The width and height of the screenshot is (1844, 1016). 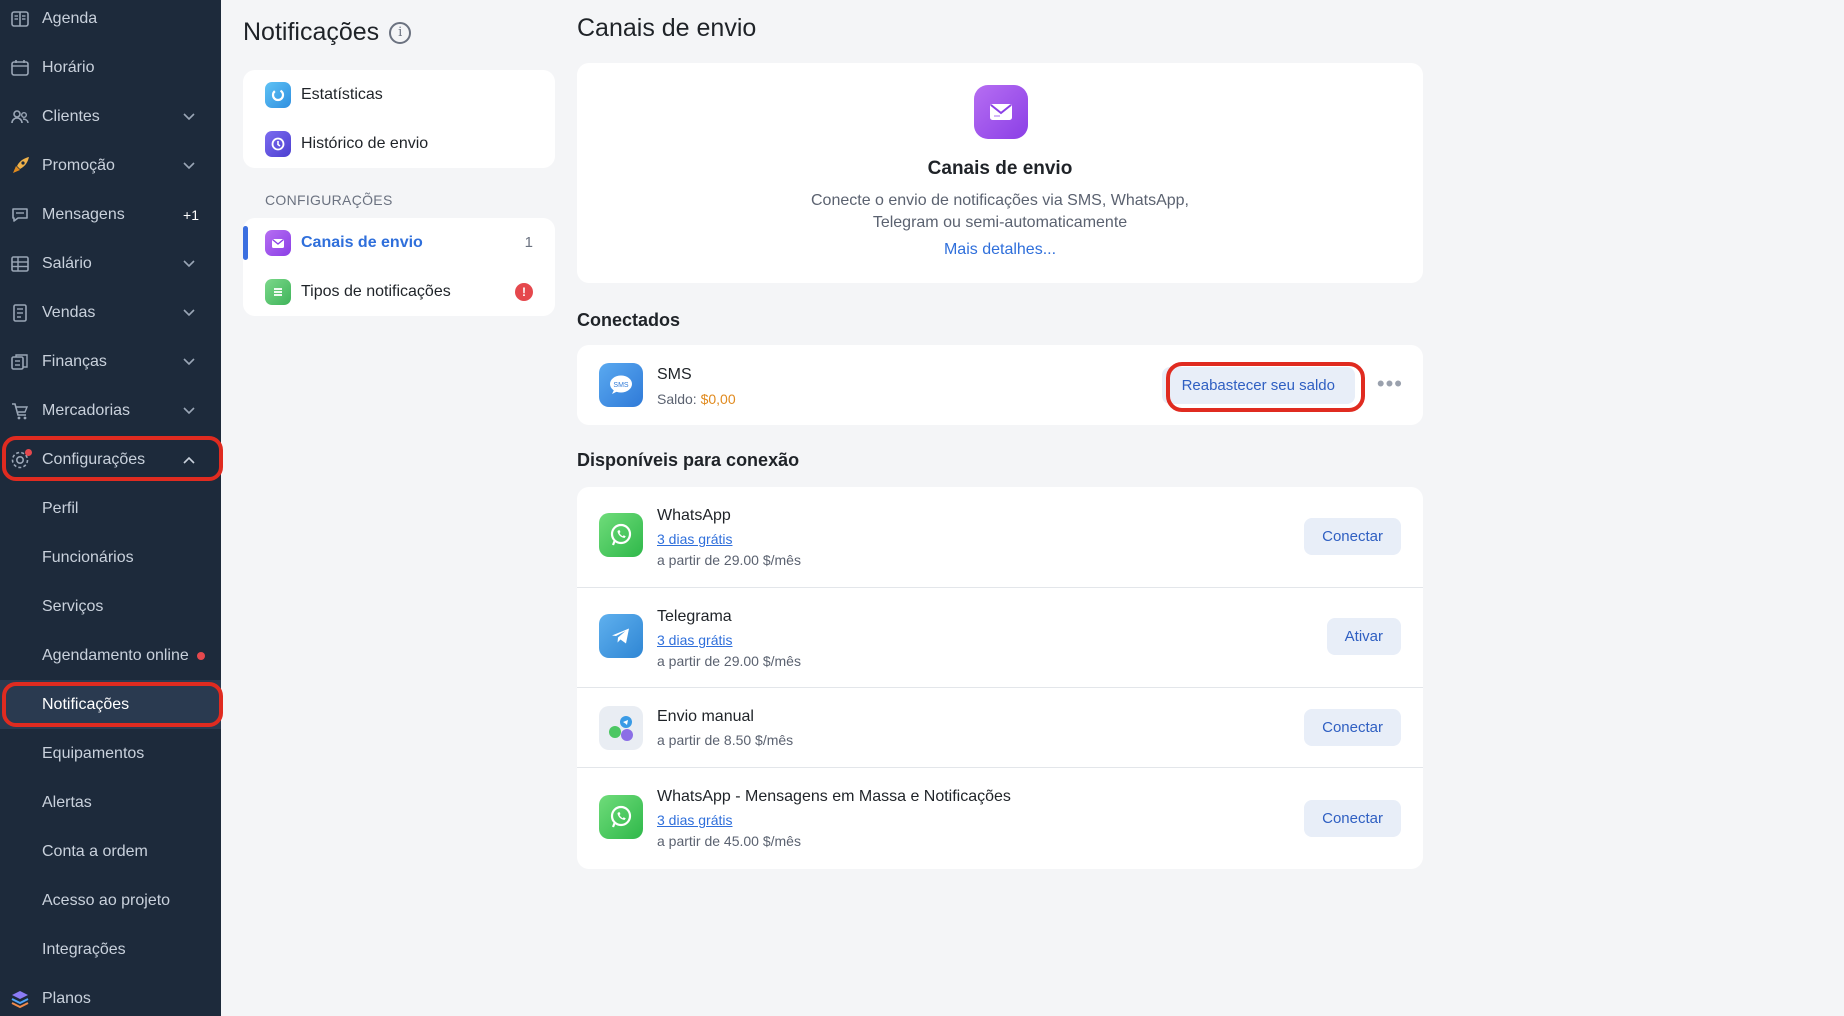 I want to click on sidebar-subitem-label: Equipamentos, so click(x=93, y=753).